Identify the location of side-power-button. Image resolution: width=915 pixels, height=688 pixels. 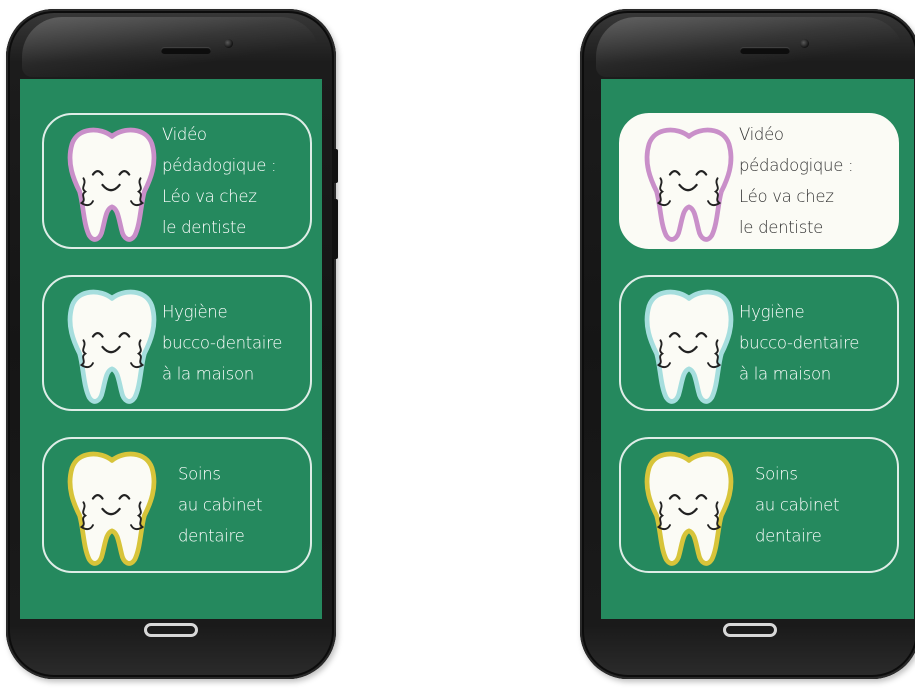
(335, 229).